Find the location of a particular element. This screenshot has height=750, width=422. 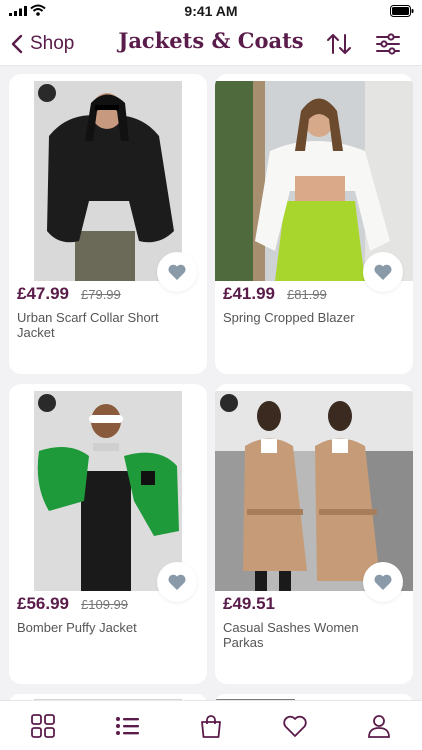

original-price: £81.99 is located at coordinates (307, 294).